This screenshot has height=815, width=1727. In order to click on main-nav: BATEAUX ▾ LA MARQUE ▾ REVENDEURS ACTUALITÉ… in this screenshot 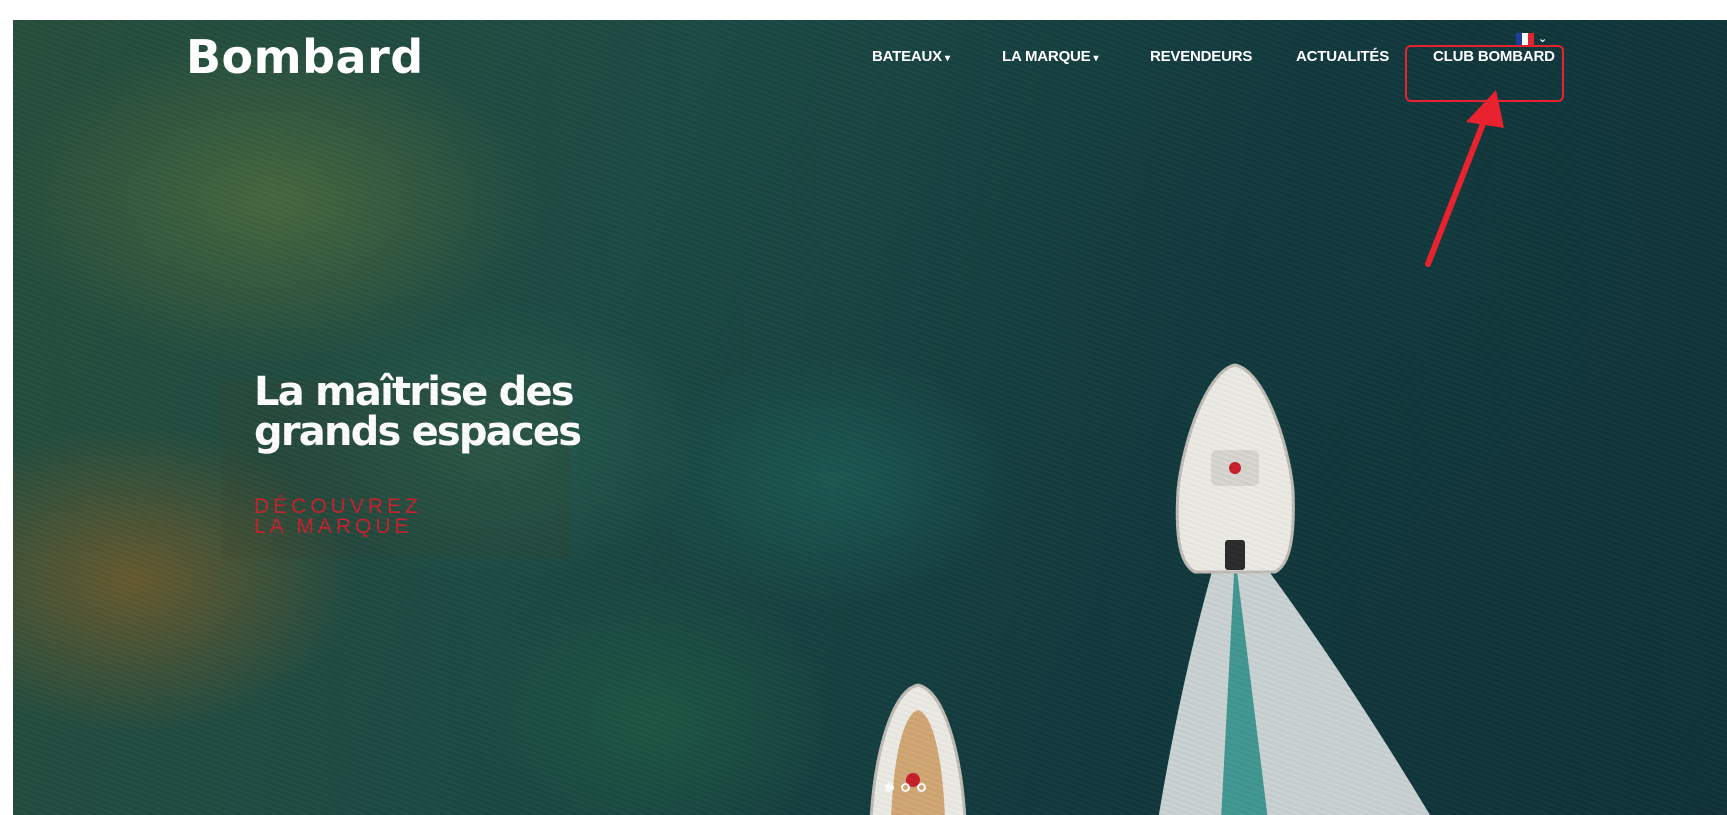, I will do `click(863, 58)`.